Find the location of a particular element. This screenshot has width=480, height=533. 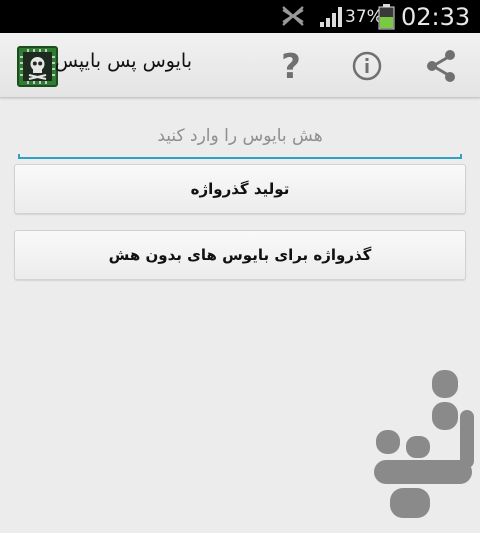

action-bar: بایوس پس بایپس ? is located at coordinates (240, 65).